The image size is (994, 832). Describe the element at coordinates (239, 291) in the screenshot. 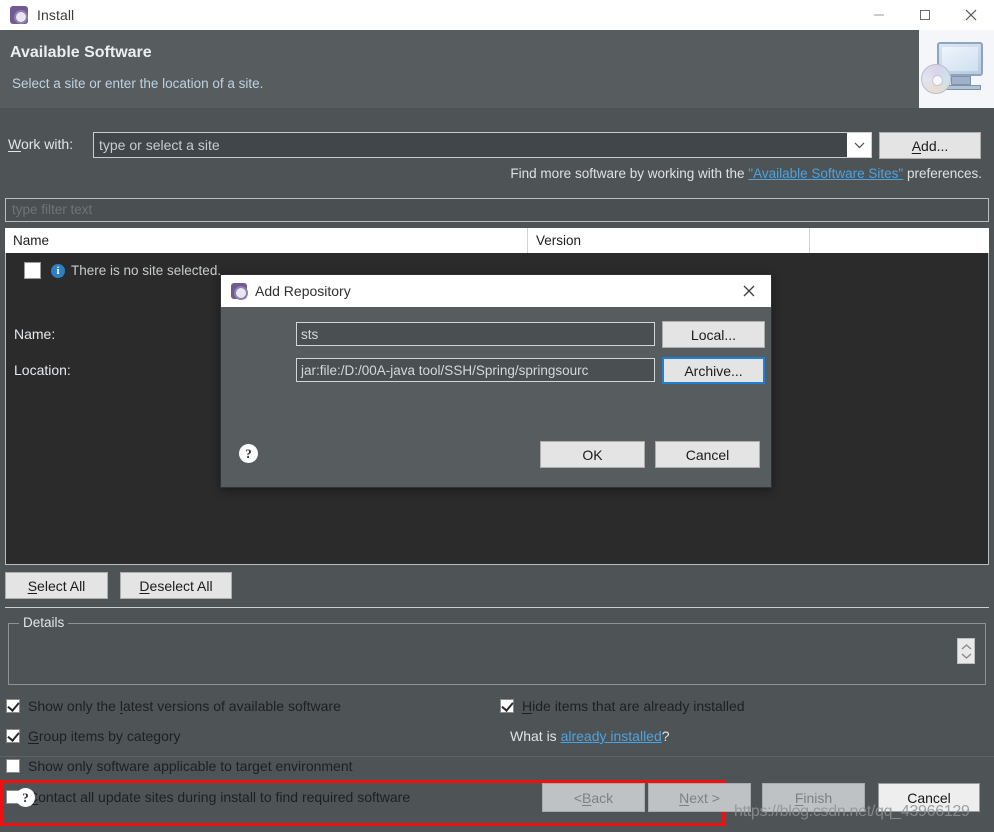

I see `repository-gear-icon` at that location.